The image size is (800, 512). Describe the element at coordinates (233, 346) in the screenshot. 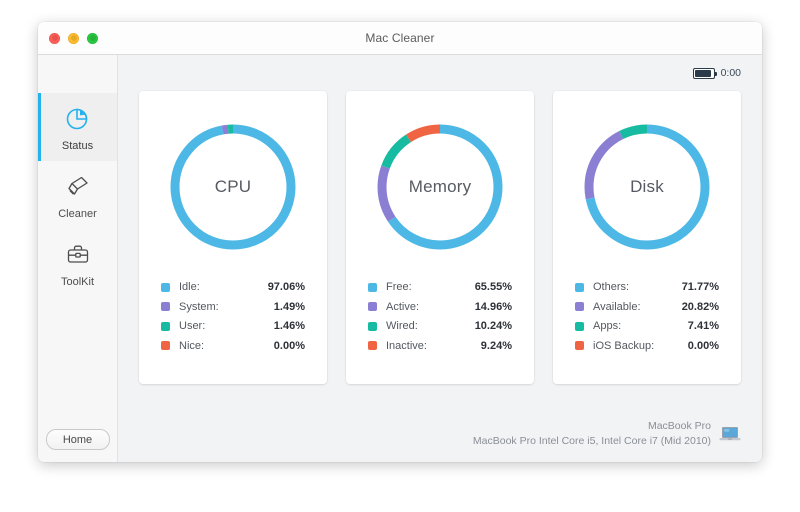

I see `legend-row: Nice: 0.00%` at that location.